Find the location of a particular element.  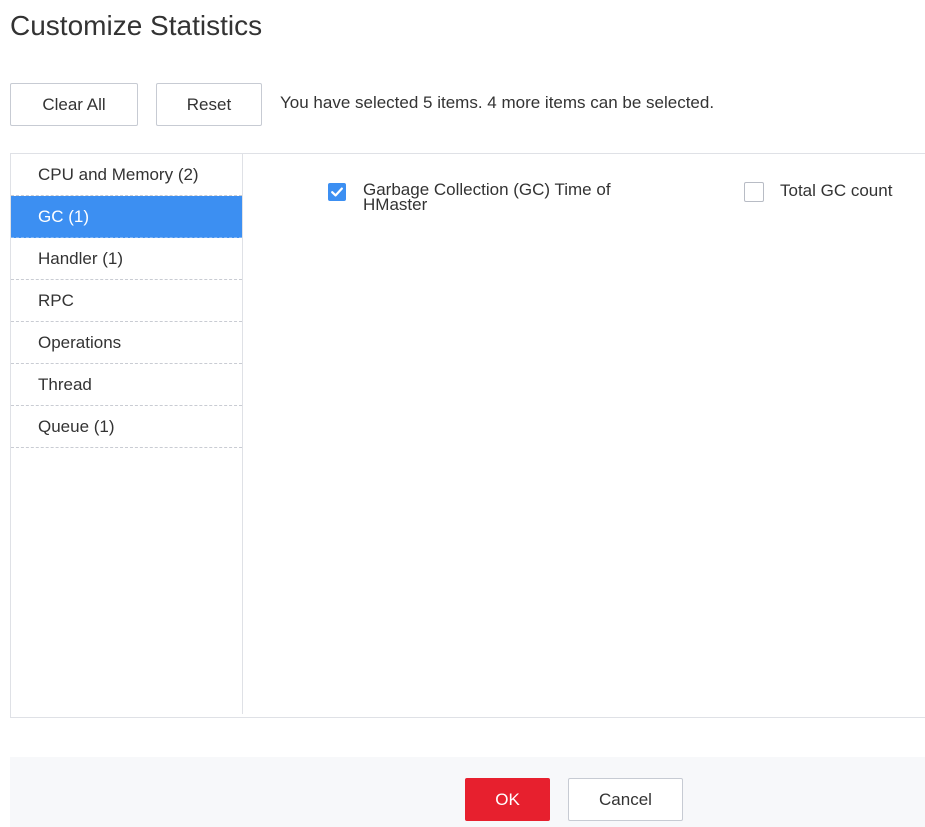

category-item-gc: GC (1) is located at coordinates (126, 217).